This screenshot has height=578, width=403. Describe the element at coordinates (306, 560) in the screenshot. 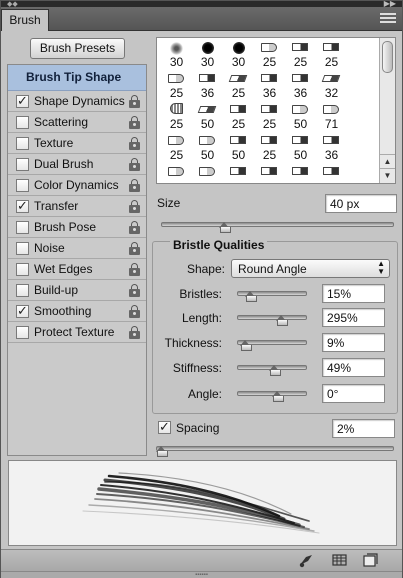

I see `brush-cleanup-icon` at that location.